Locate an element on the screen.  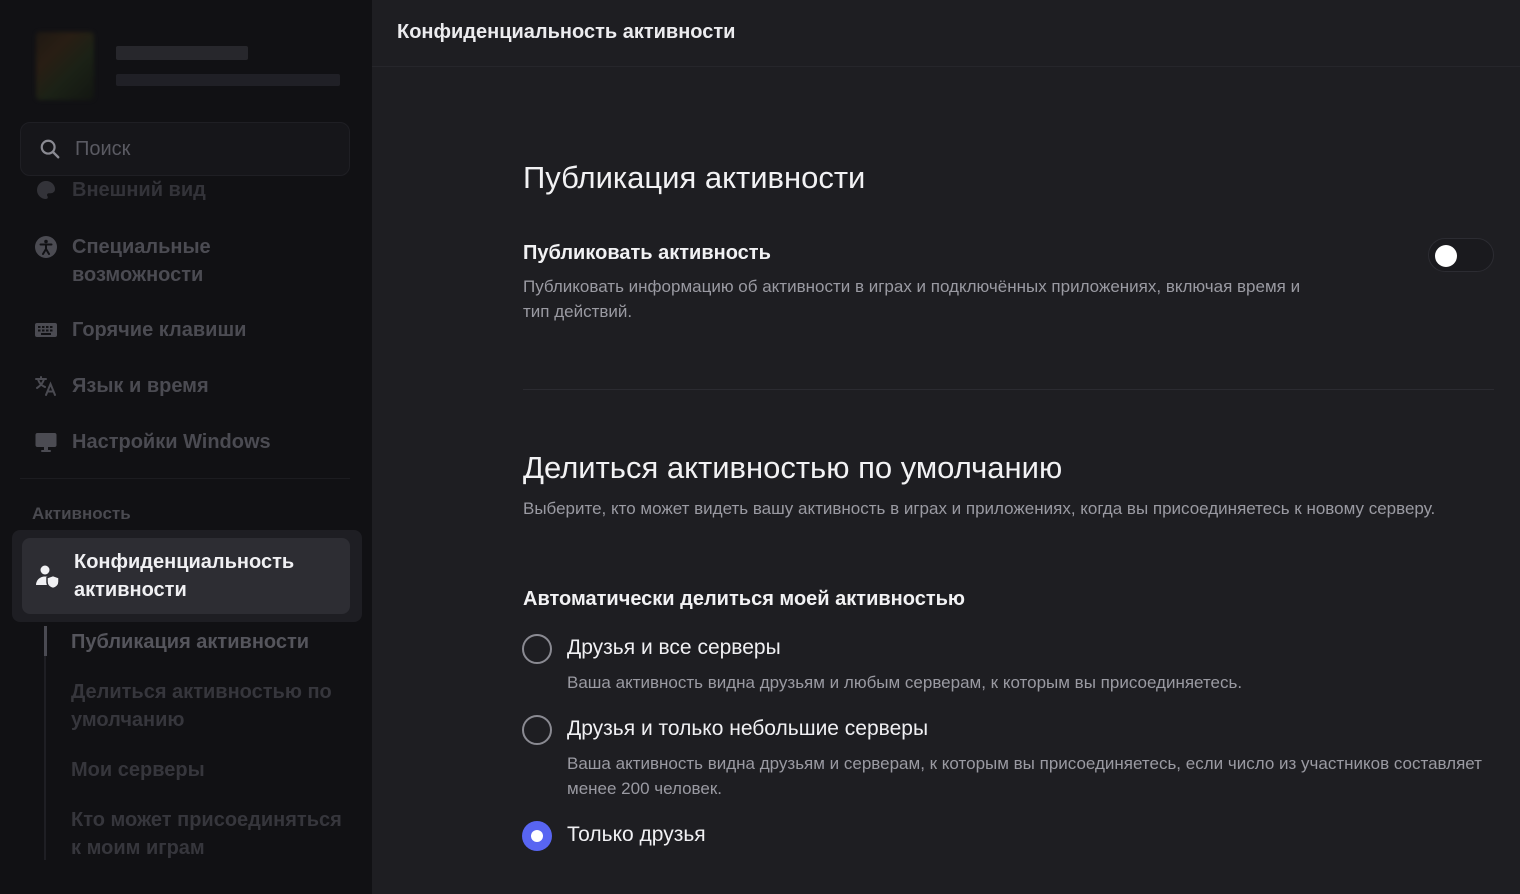
sidebar-item-accessibility: Специальные возможности is located at coordinates (162, 261).